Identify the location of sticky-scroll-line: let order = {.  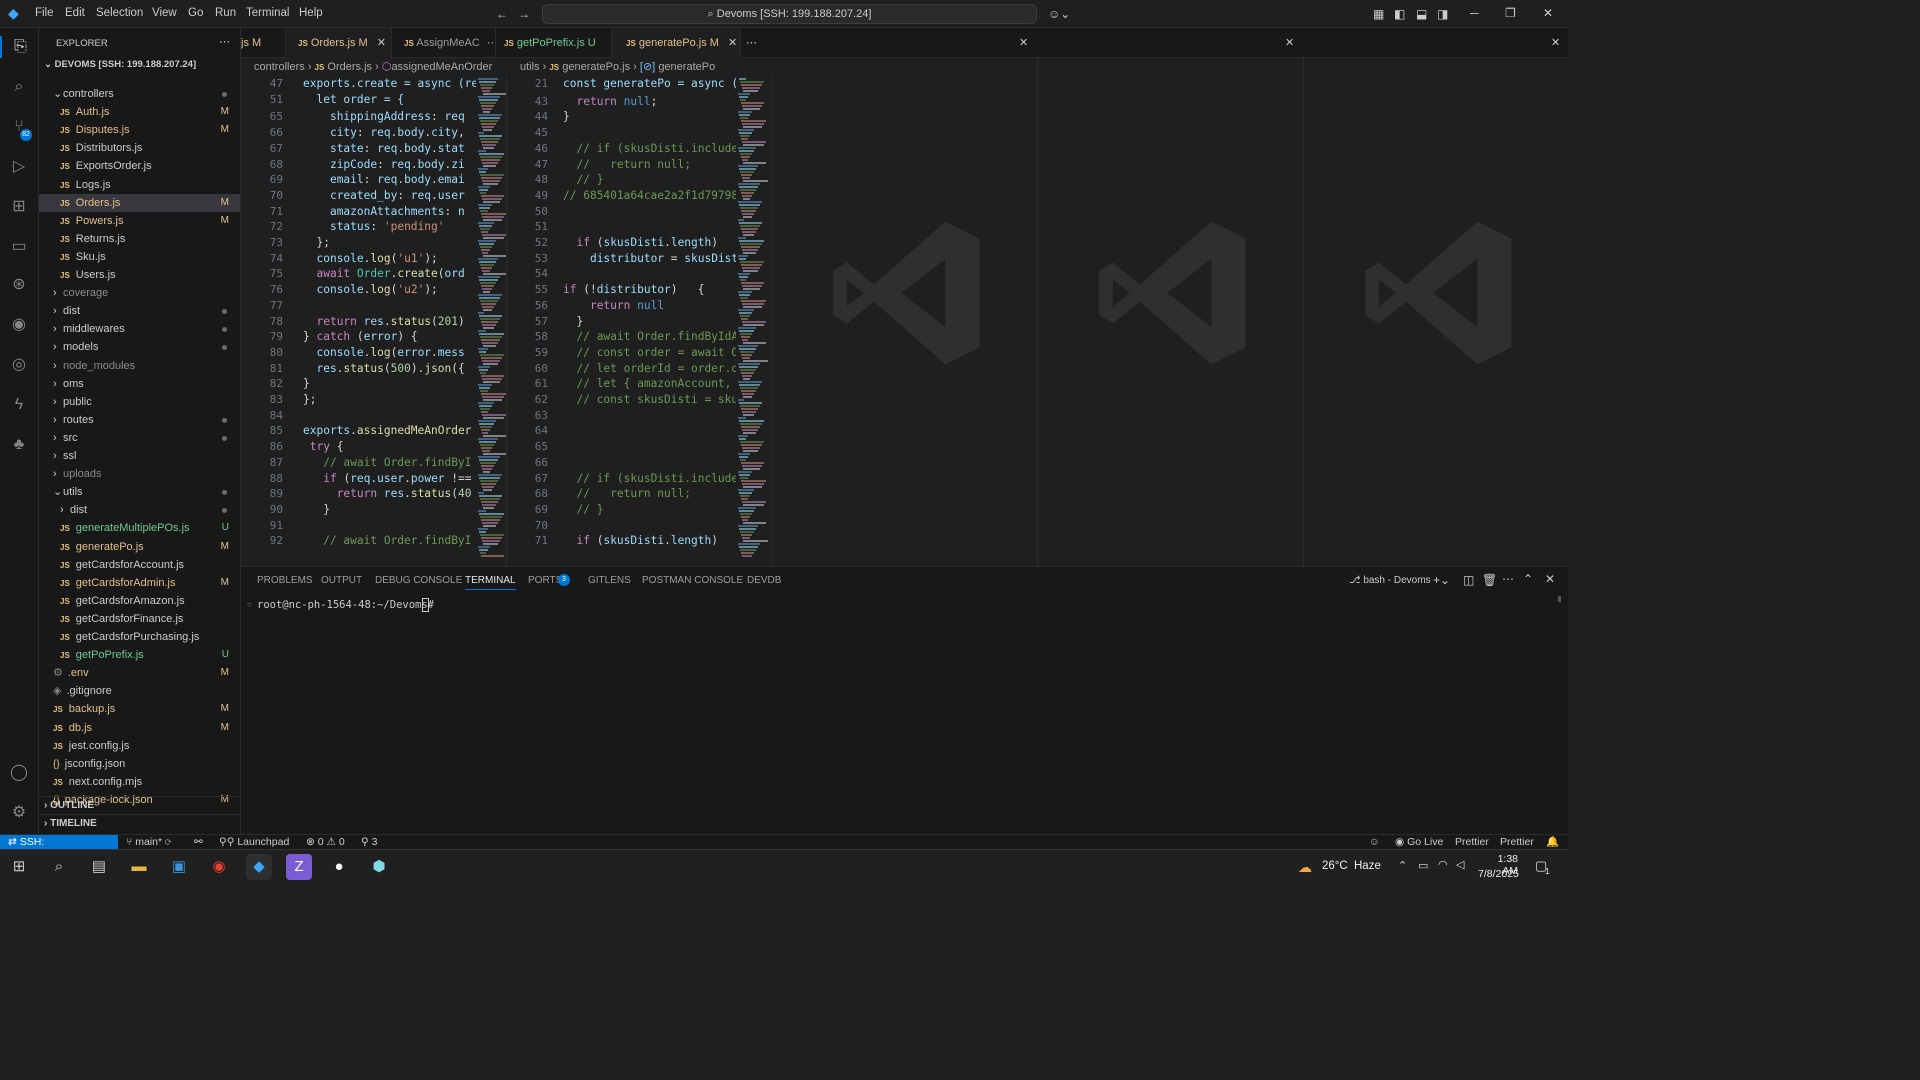
(353, 100).